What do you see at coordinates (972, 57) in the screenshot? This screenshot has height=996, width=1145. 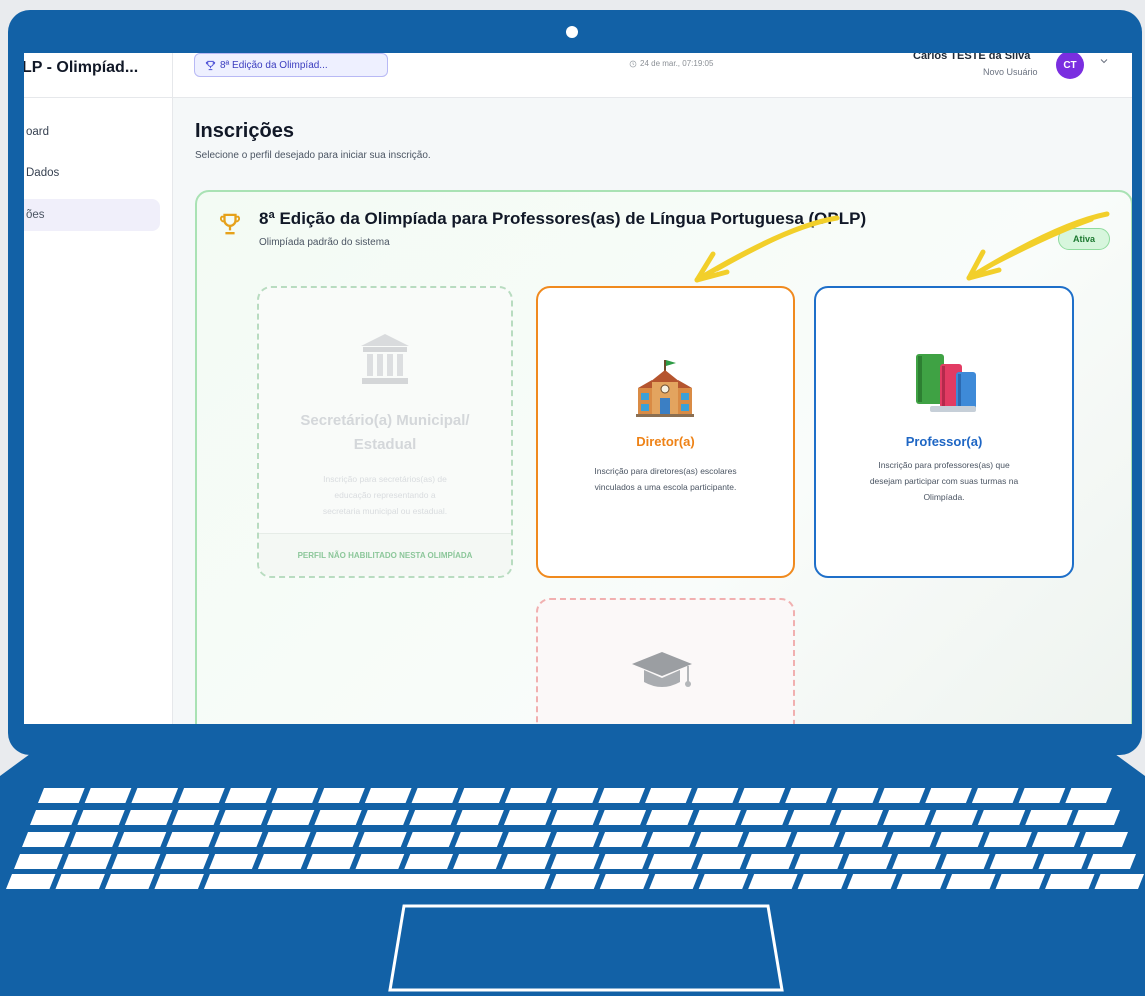 I see `user-name: Carlos TESTE da Silva` at bounding box center [972, 57].